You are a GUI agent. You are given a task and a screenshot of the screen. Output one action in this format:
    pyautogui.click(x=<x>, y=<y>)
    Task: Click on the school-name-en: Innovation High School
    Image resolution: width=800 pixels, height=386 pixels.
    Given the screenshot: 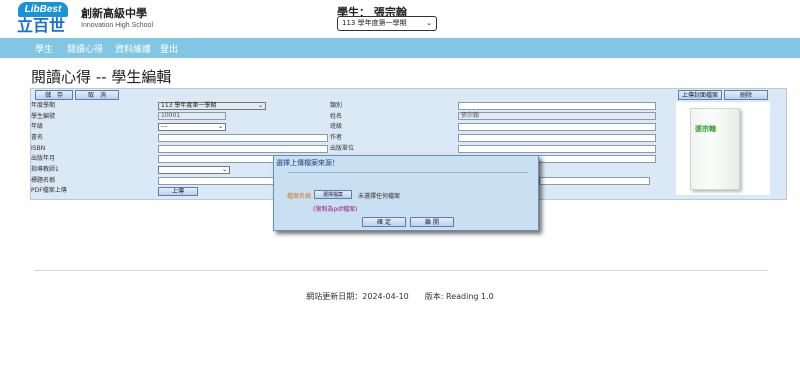 What is the action you would take?
    pyautogui.click(x=117, y=25)
    